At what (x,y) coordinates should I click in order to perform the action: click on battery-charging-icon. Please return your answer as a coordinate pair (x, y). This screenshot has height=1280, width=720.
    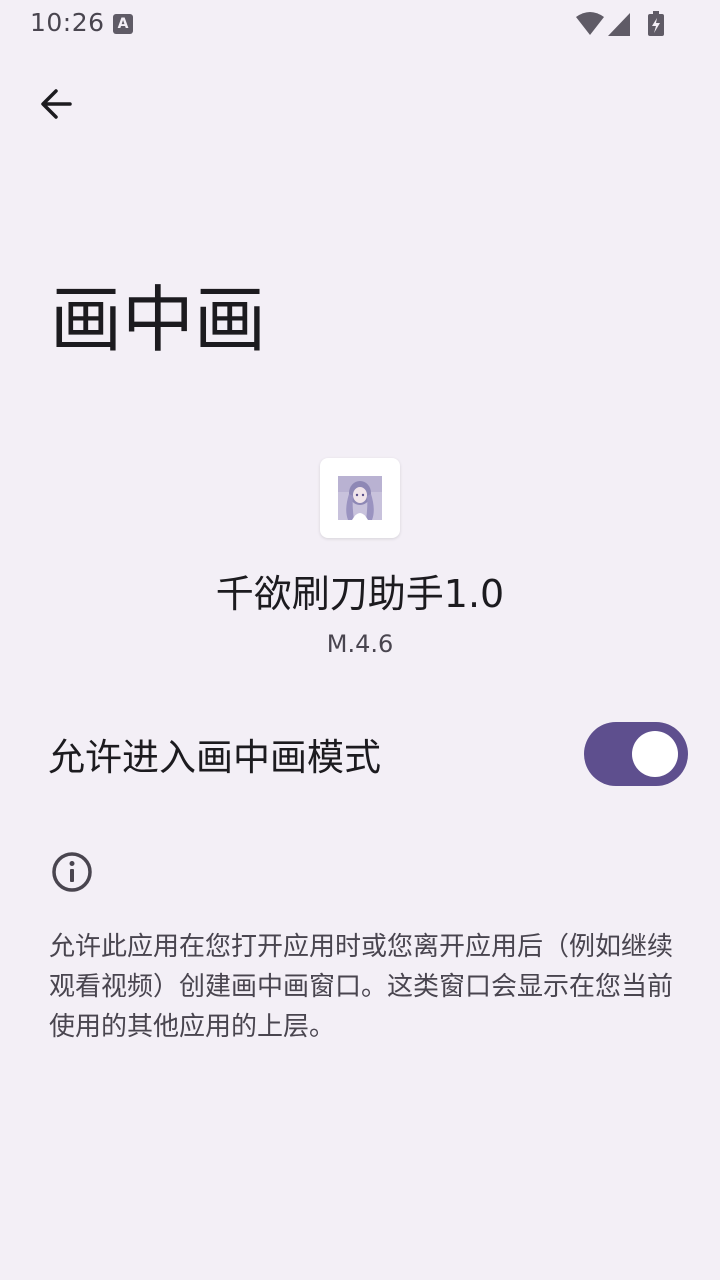
    Looking at the image, I should click on (656, 23).